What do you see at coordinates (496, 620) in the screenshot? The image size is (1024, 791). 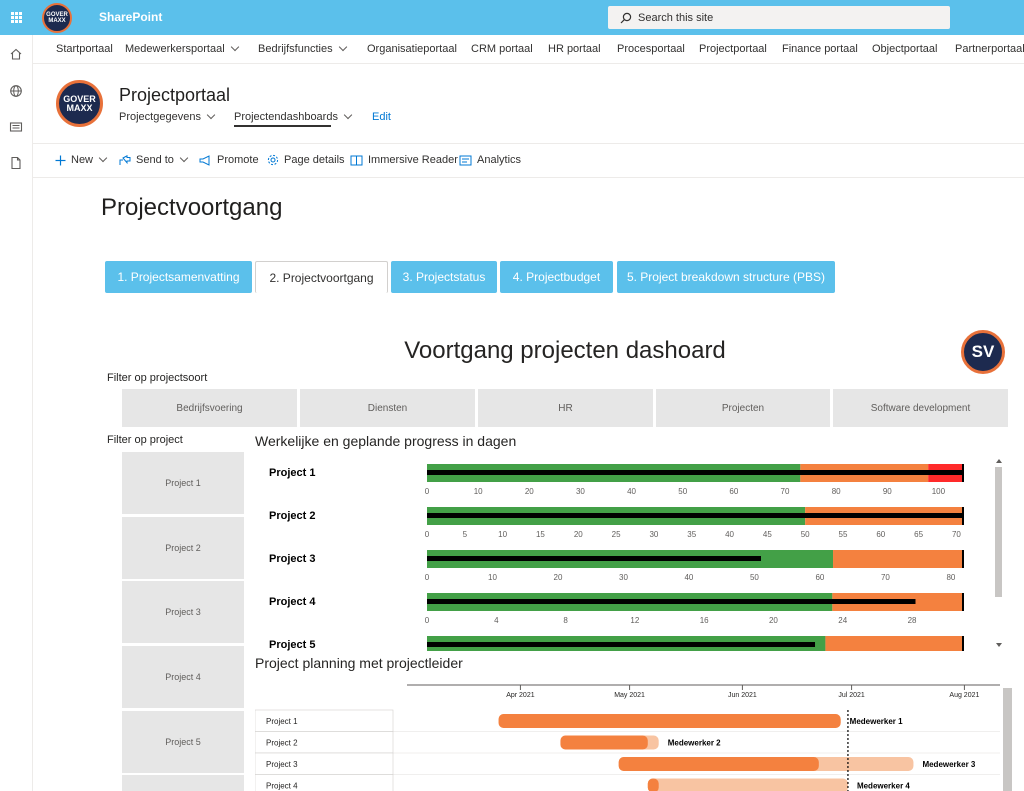 I see `bullet-tick-label: 4` at bounding box center [496, 620].